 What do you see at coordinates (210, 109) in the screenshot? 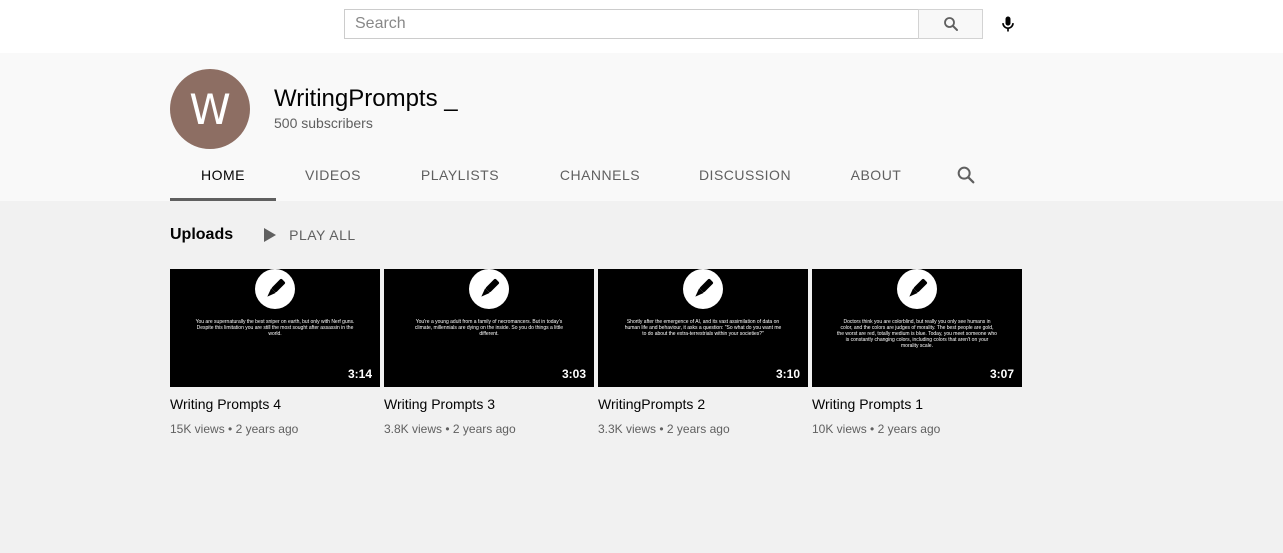
I see `avatar: W` at bounding box center [210, 109].